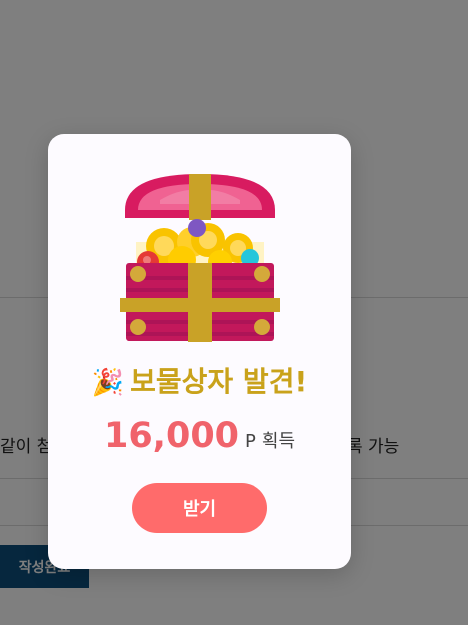  Describe the element at coordinates (108, 383) in the screenshot. I see `party-popper-icon: 🎉` at that location.